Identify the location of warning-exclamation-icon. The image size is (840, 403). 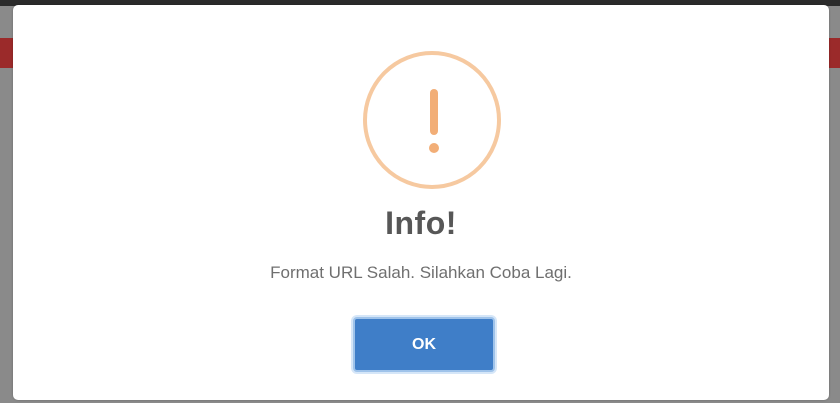
(432, 120).